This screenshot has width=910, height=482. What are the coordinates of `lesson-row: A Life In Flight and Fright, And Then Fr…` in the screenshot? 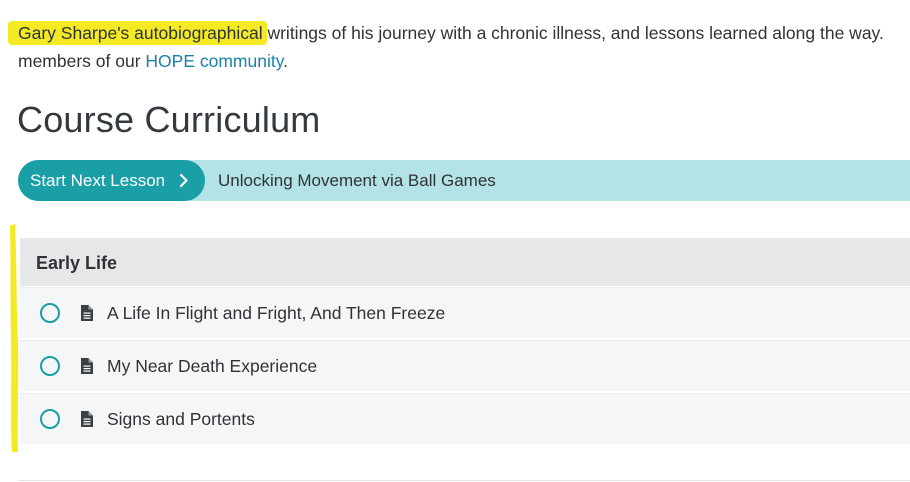 It's located at (465, 312).